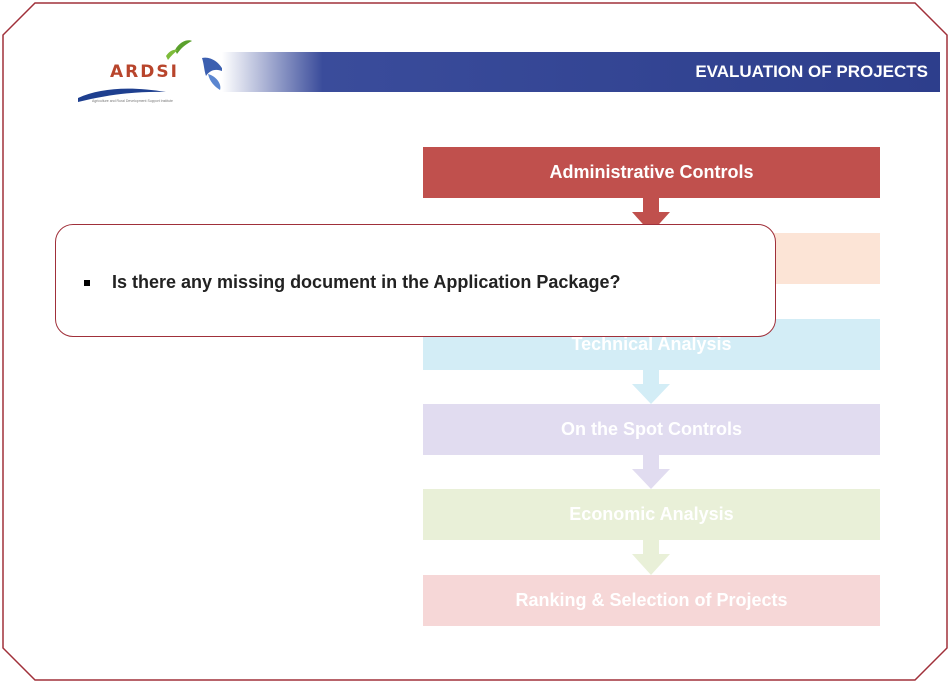 Image resolution: width=950 pixels, height=683 pixels. I want to click on step-label: Technical Analysis, so click(651, 344).